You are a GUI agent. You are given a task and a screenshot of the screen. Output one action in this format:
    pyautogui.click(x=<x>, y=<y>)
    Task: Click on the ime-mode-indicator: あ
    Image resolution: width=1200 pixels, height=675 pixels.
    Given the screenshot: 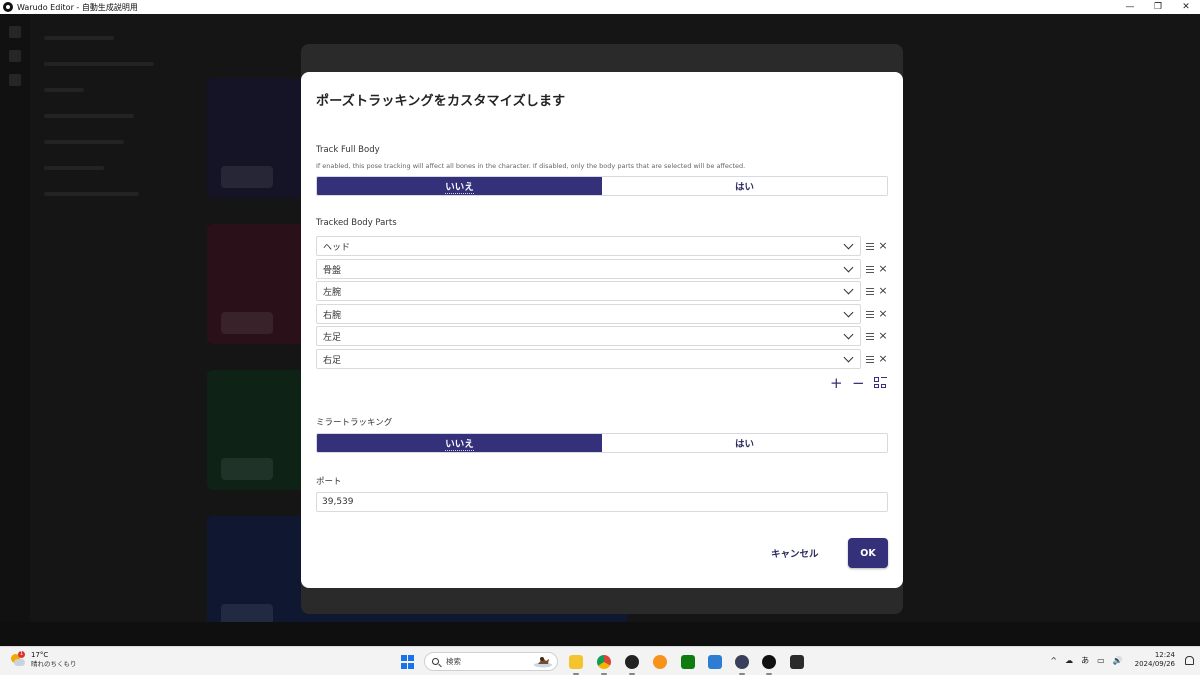 What is the action you would take?
    pyautogui.click(x=1085, y=660)
    